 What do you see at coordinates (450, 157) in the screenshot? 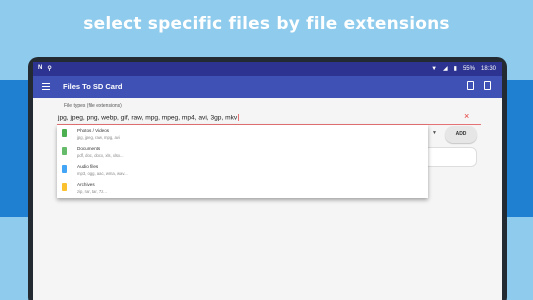
I see `secondary-field` at bounding box center [450, 157].